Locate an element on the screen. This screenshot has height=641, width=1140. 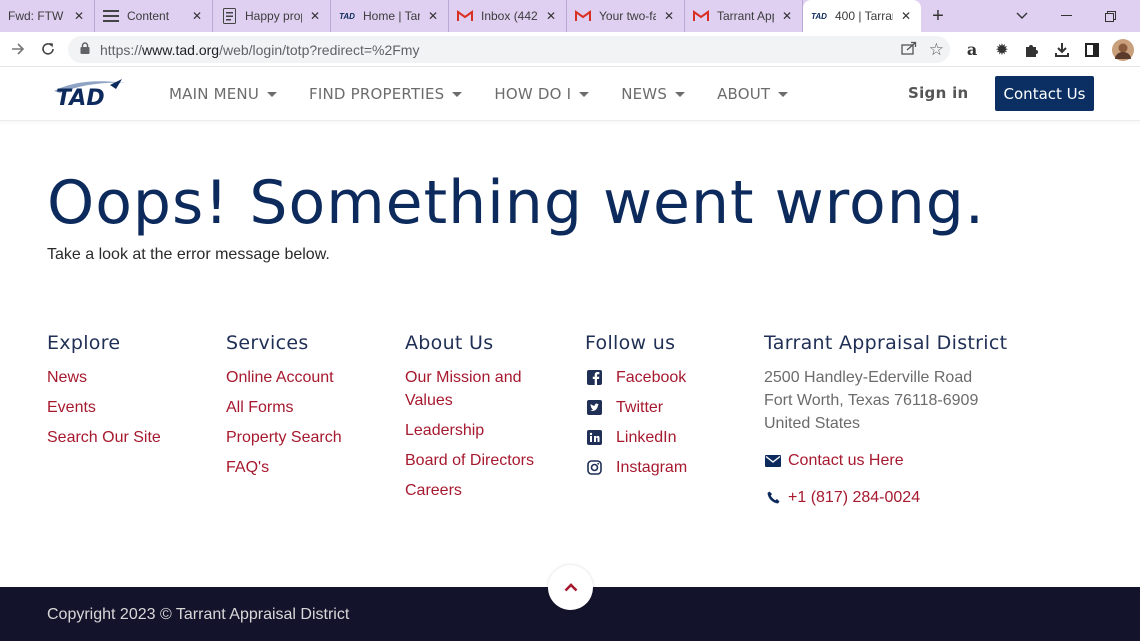
contact-us-button: Contact Us is located at coordinates (1044, 93).